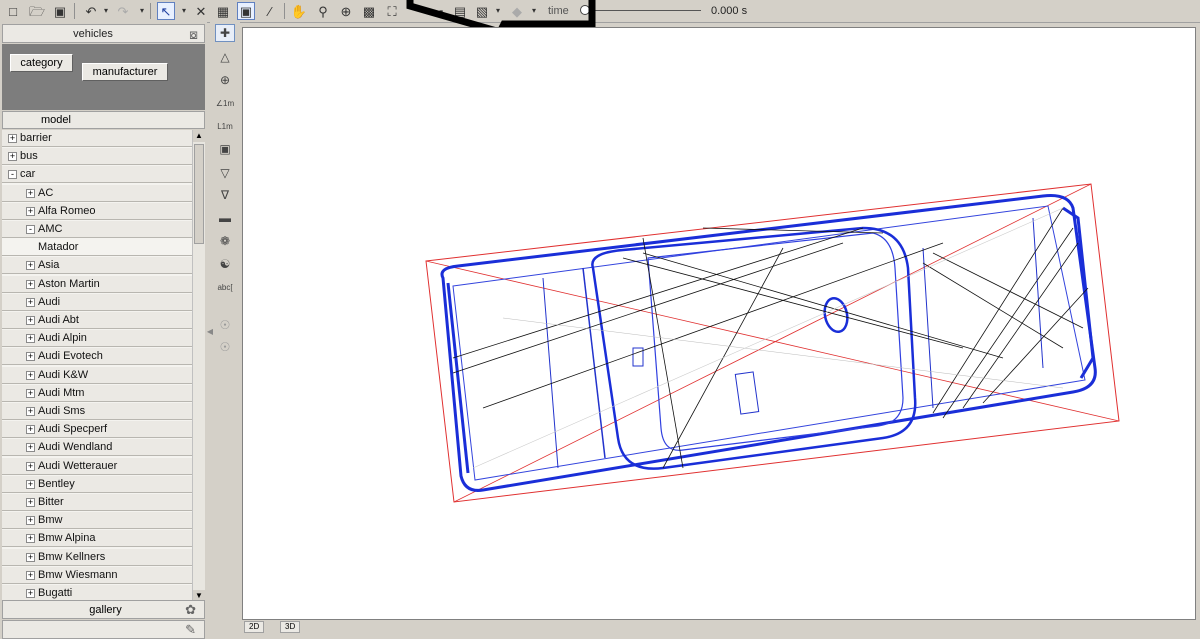 This screenshot has height=639, width=1200. What do you see at coordinates (225, 57) in the screenshot?
I see `perspective-tool-icon: △` at bounding box center [225, 57].